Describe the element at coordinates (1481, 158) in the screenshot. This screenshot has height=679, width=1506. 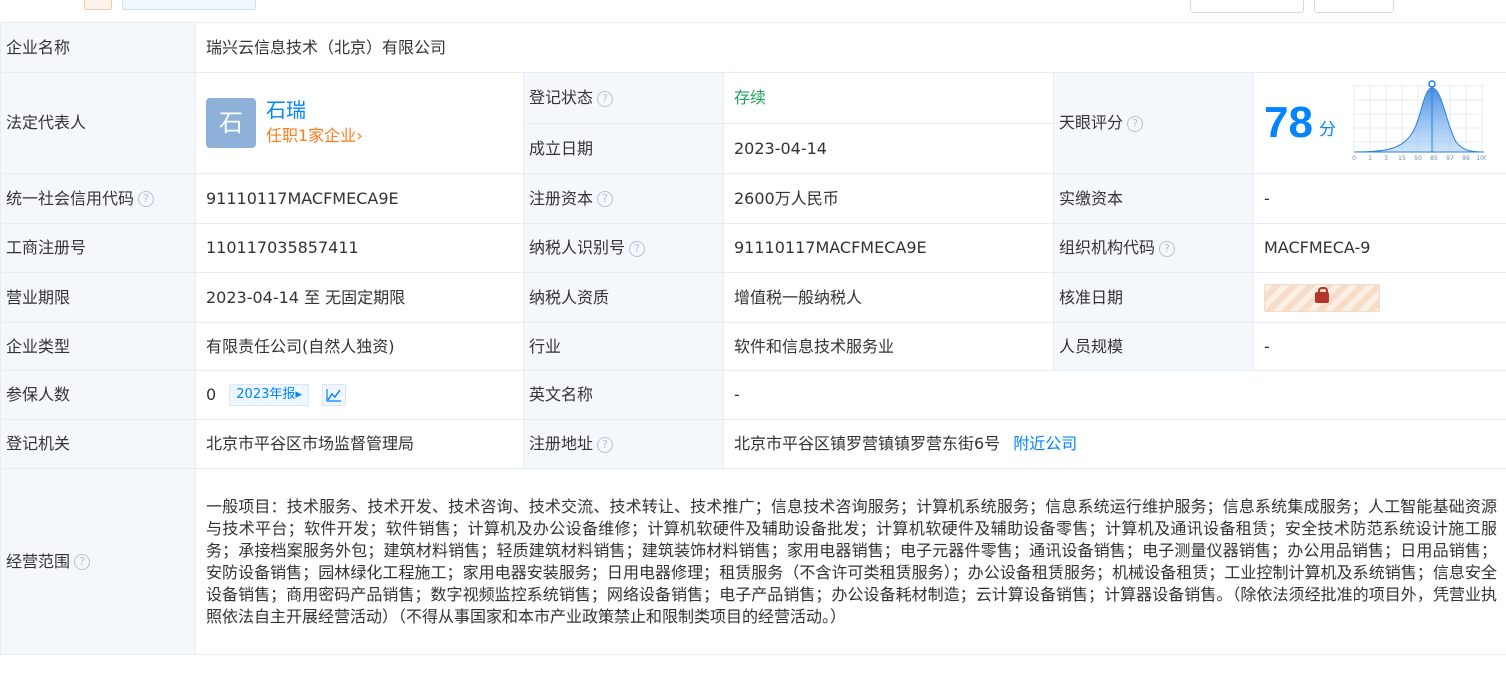
I see `score-tick-label: 100` at that location.